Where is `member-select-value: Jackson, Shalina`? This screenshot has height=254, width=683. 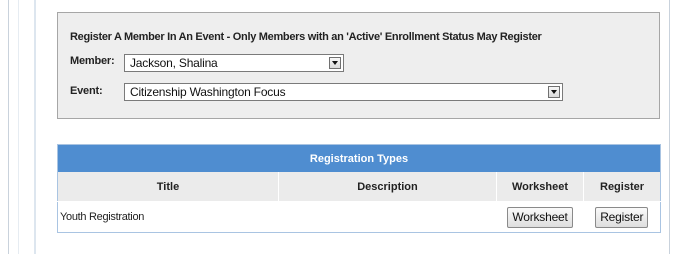
member-select-value: Jackson, Shalina is located at coordinates (174, 63).